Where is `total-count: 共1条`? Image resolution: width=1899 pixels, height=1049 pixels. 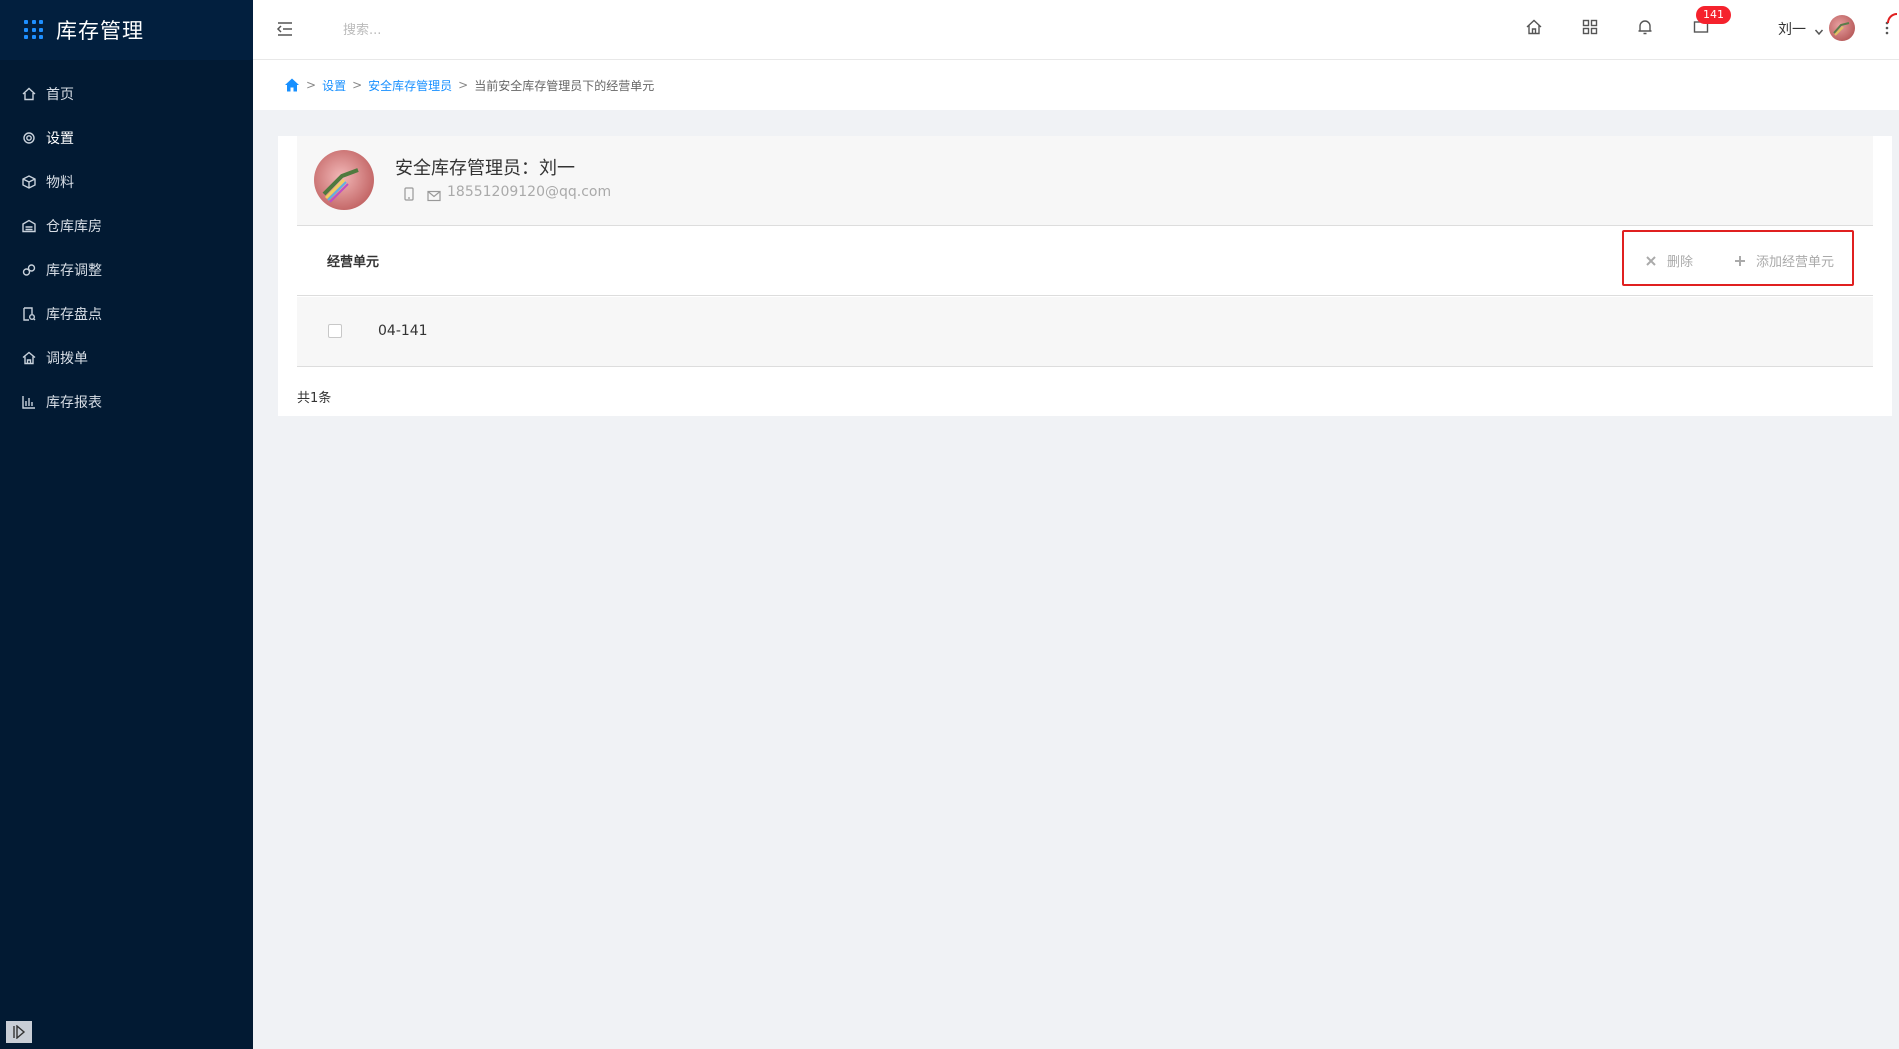 total-count: 共1条 is located at coordinates (314, 398).